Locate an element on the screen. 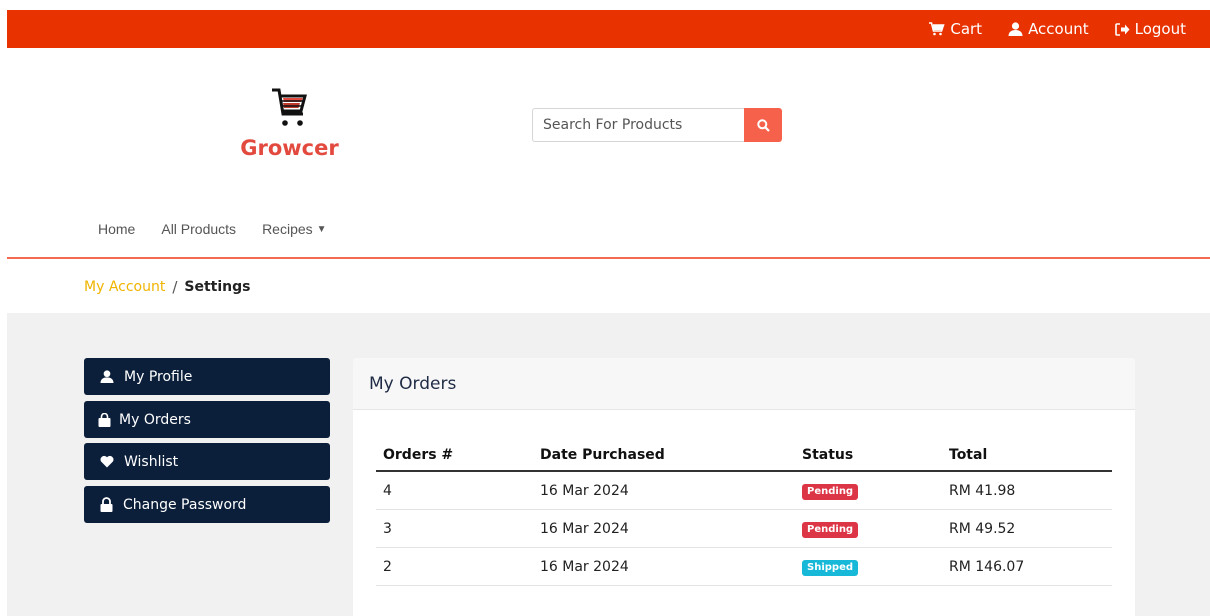  orders-card-header: My Orders is located at coordinates (744, 384).